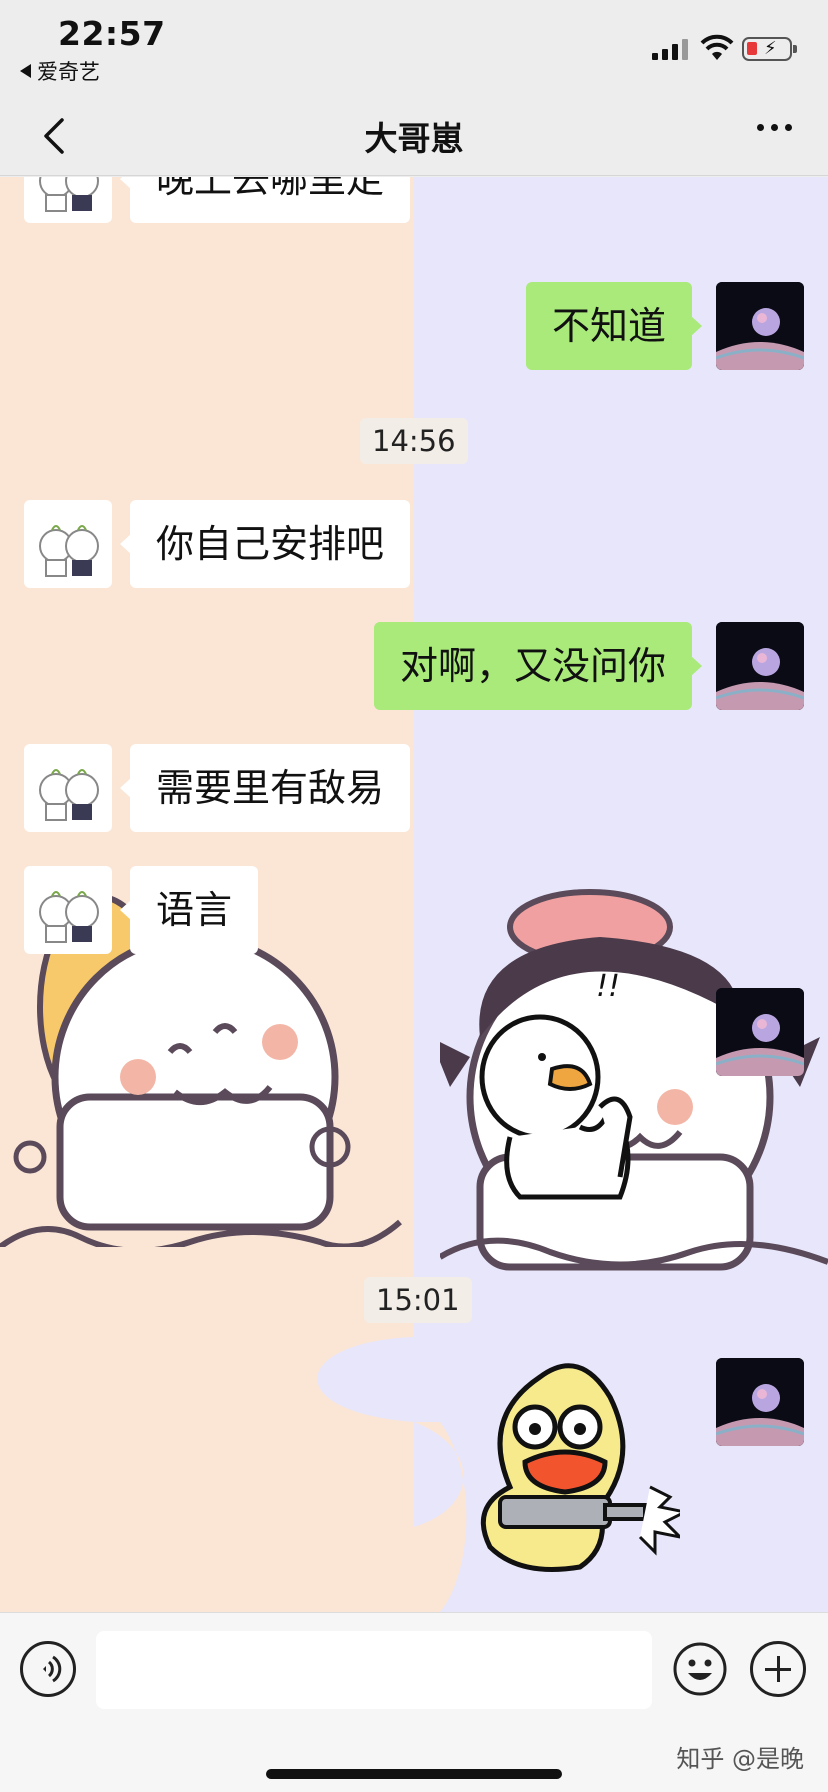 The width and height of the screenshot is (828, 1792). I want to click on status-time: 22:57, so click(112, 33).